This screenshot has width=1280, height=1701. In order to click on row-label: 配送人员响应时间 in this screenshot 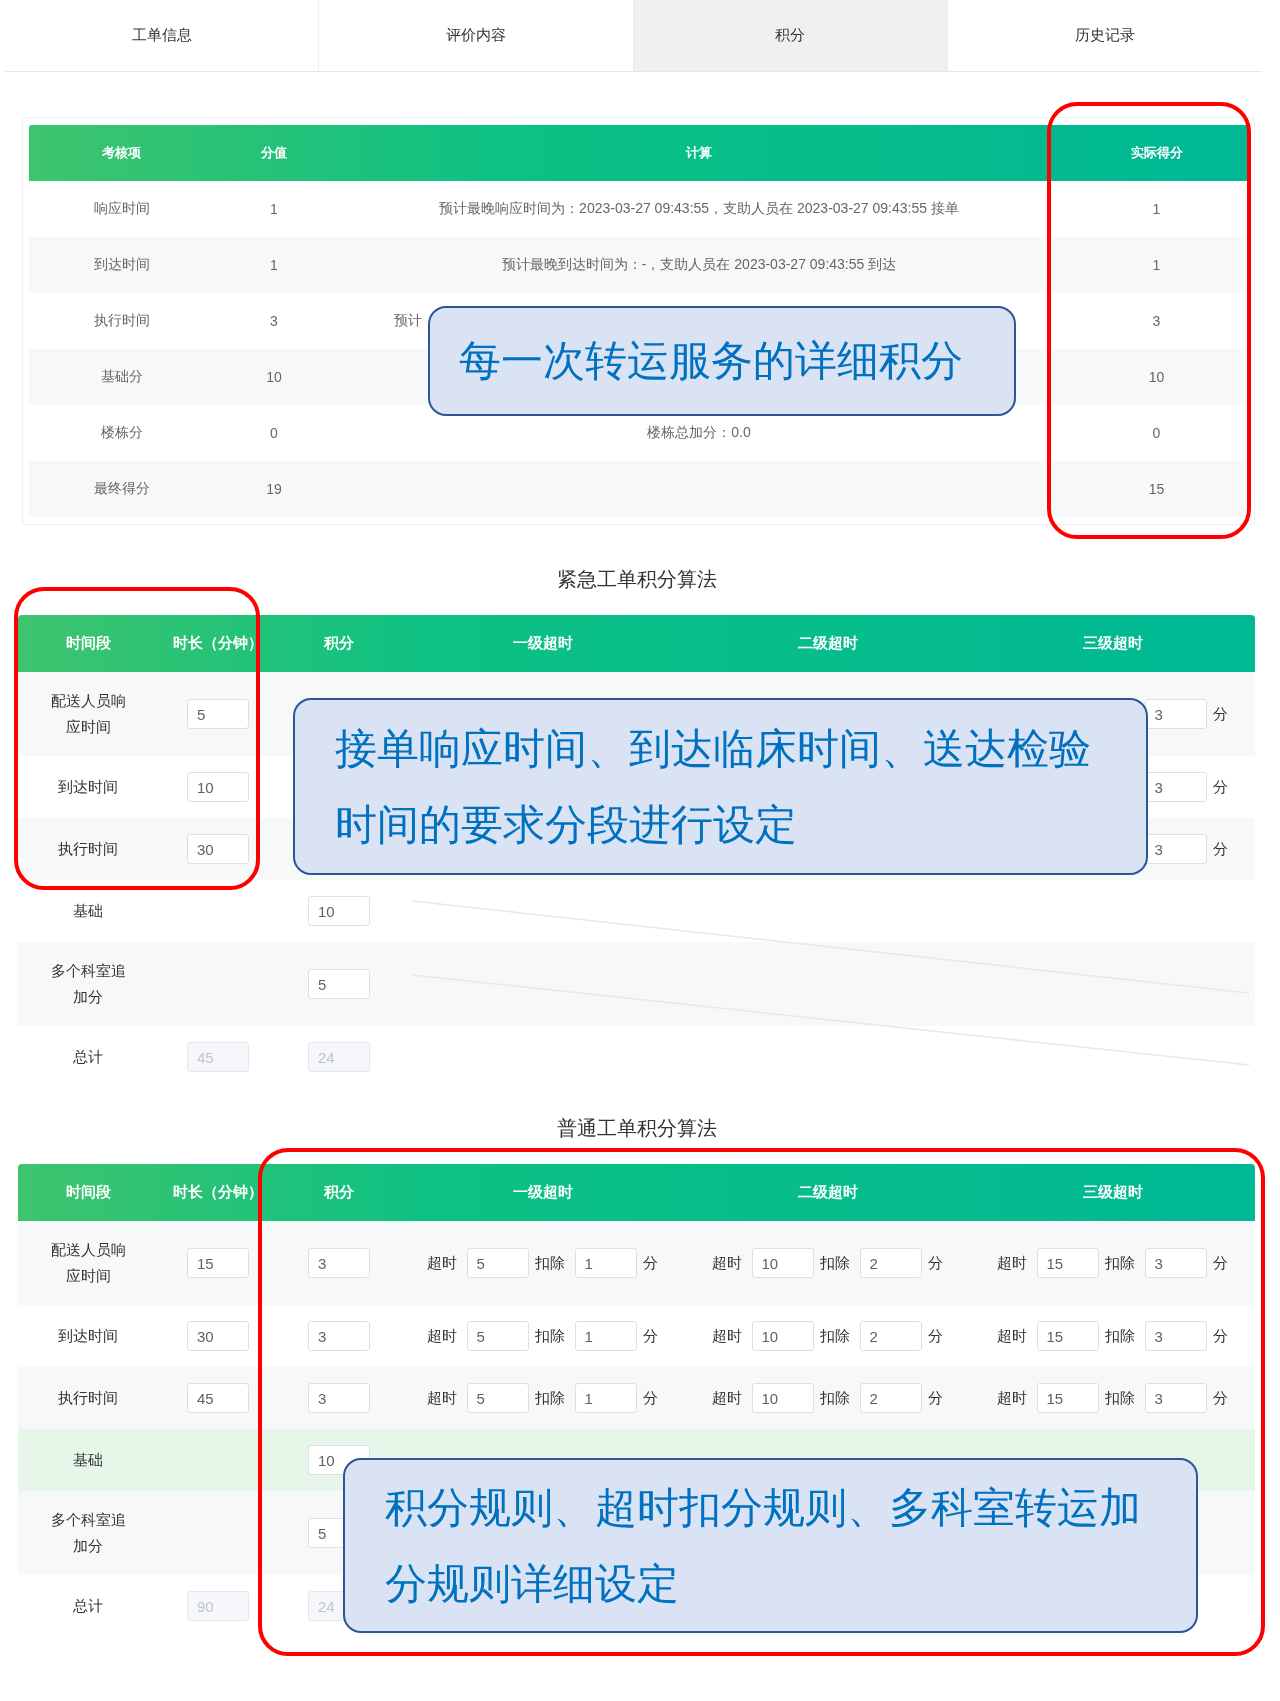, I will do `click(88, 1263)`.